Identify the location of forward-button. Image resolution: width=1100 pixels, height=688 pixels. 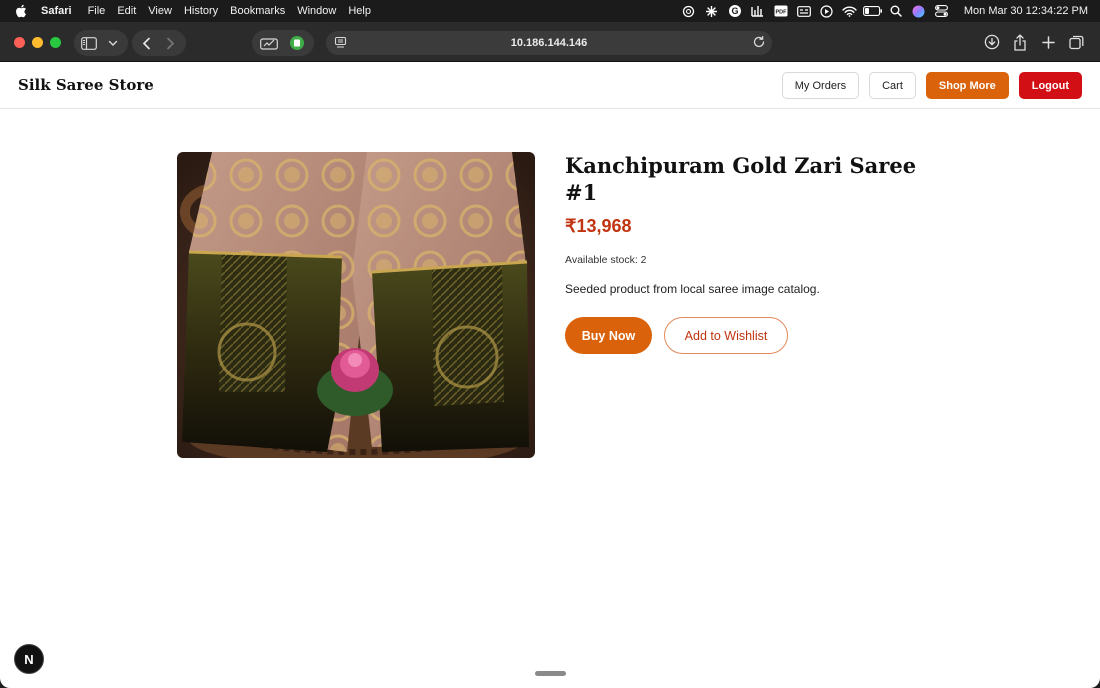
(170, 43).